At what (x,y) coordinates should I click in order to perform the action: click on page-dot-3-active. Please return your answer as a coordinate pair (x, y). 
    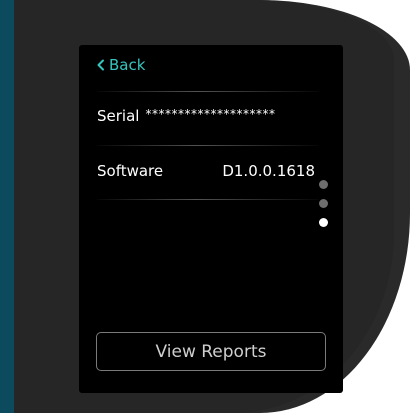
    Looking at the image, I should click on (323, 222).